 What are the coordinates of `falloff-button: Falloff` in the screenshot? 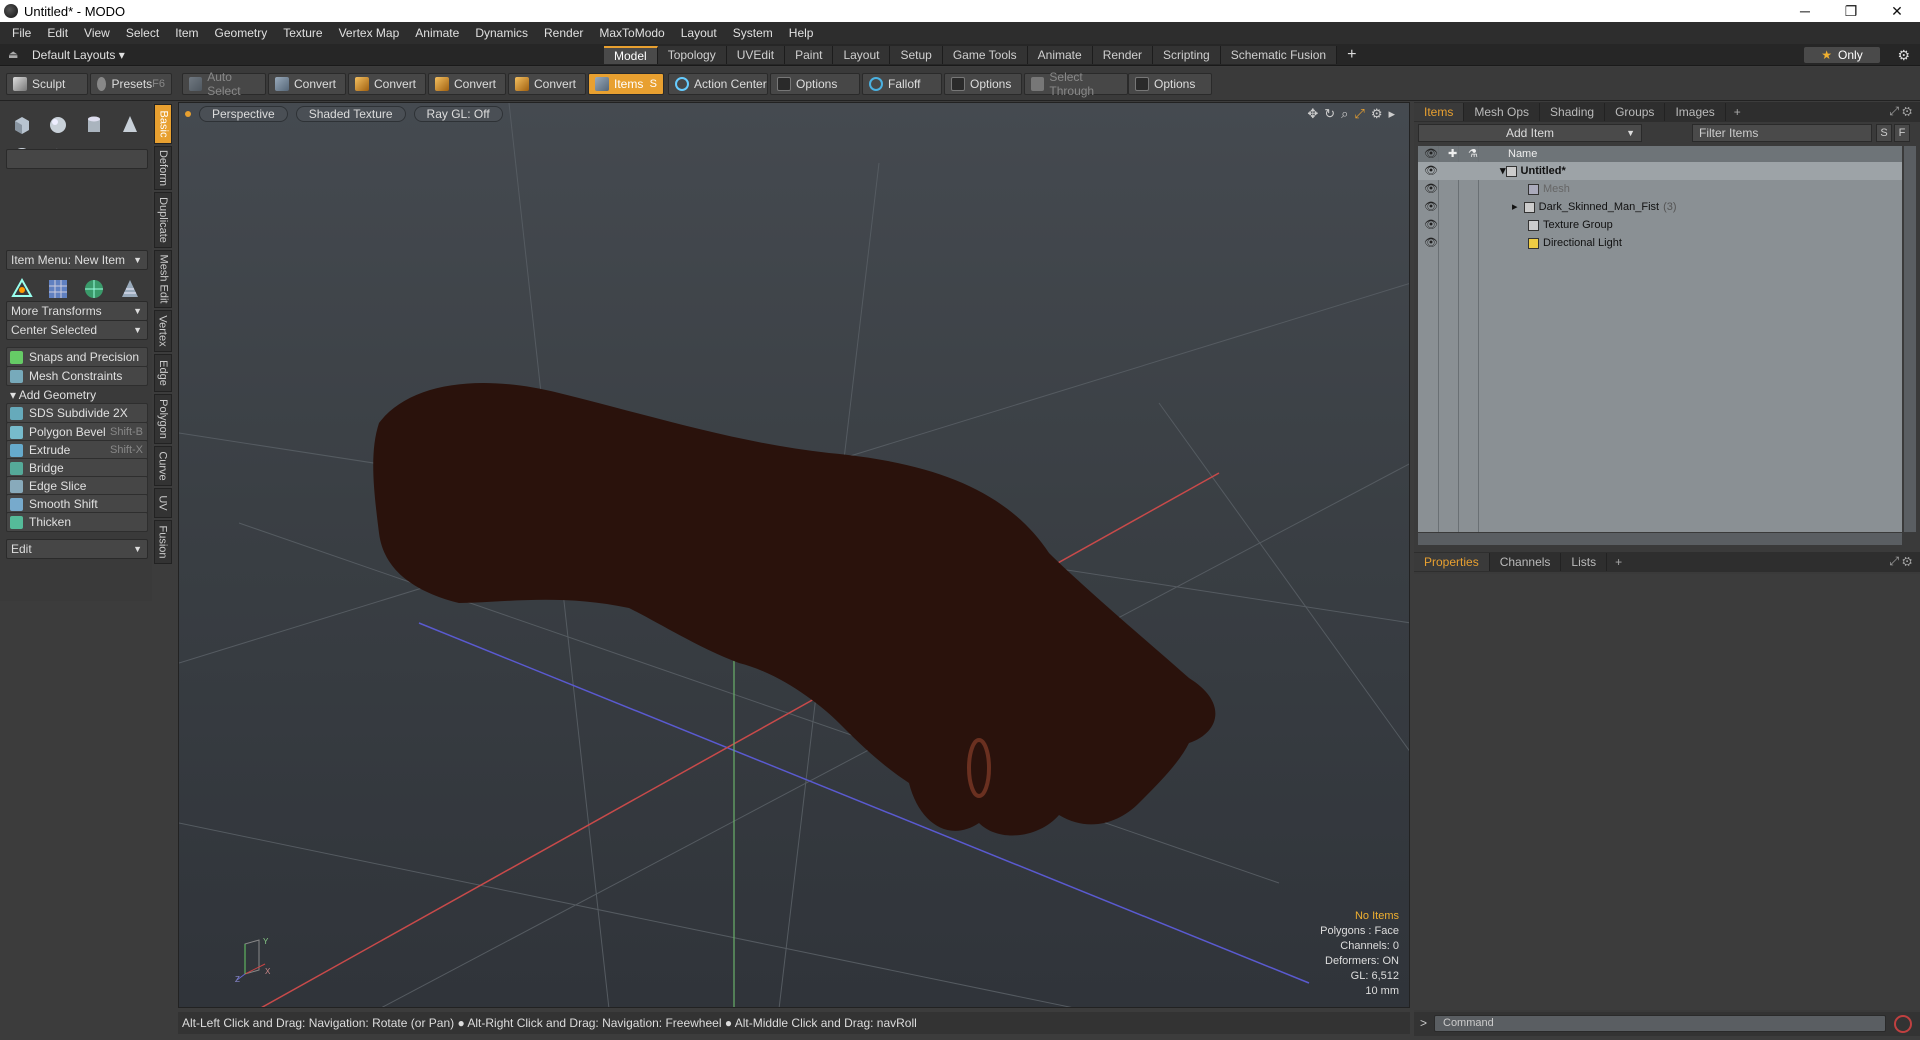 It's located at (902, 84).